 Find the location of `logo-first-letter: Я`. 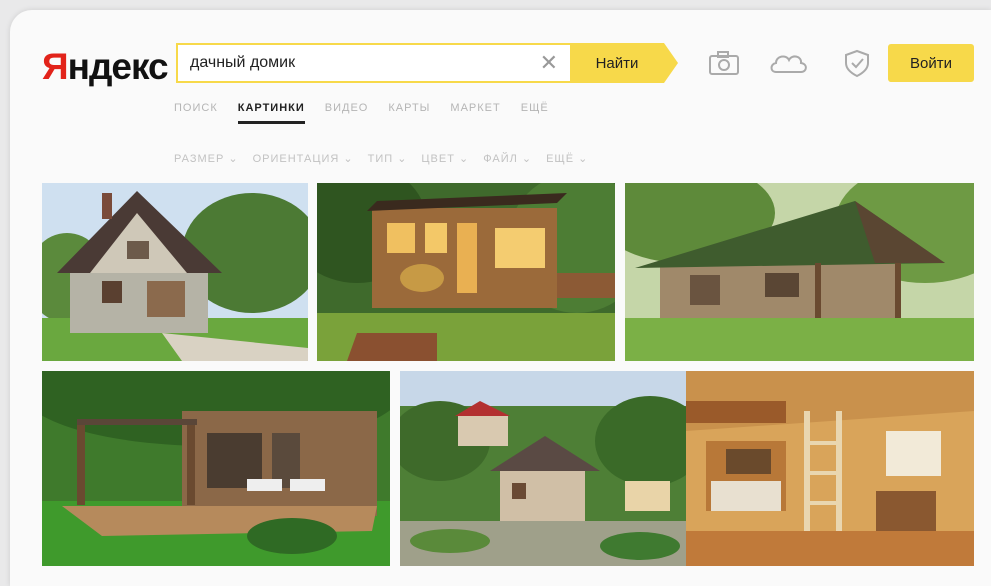

logo-first-letter: Я is located at coordinates (55, 66).